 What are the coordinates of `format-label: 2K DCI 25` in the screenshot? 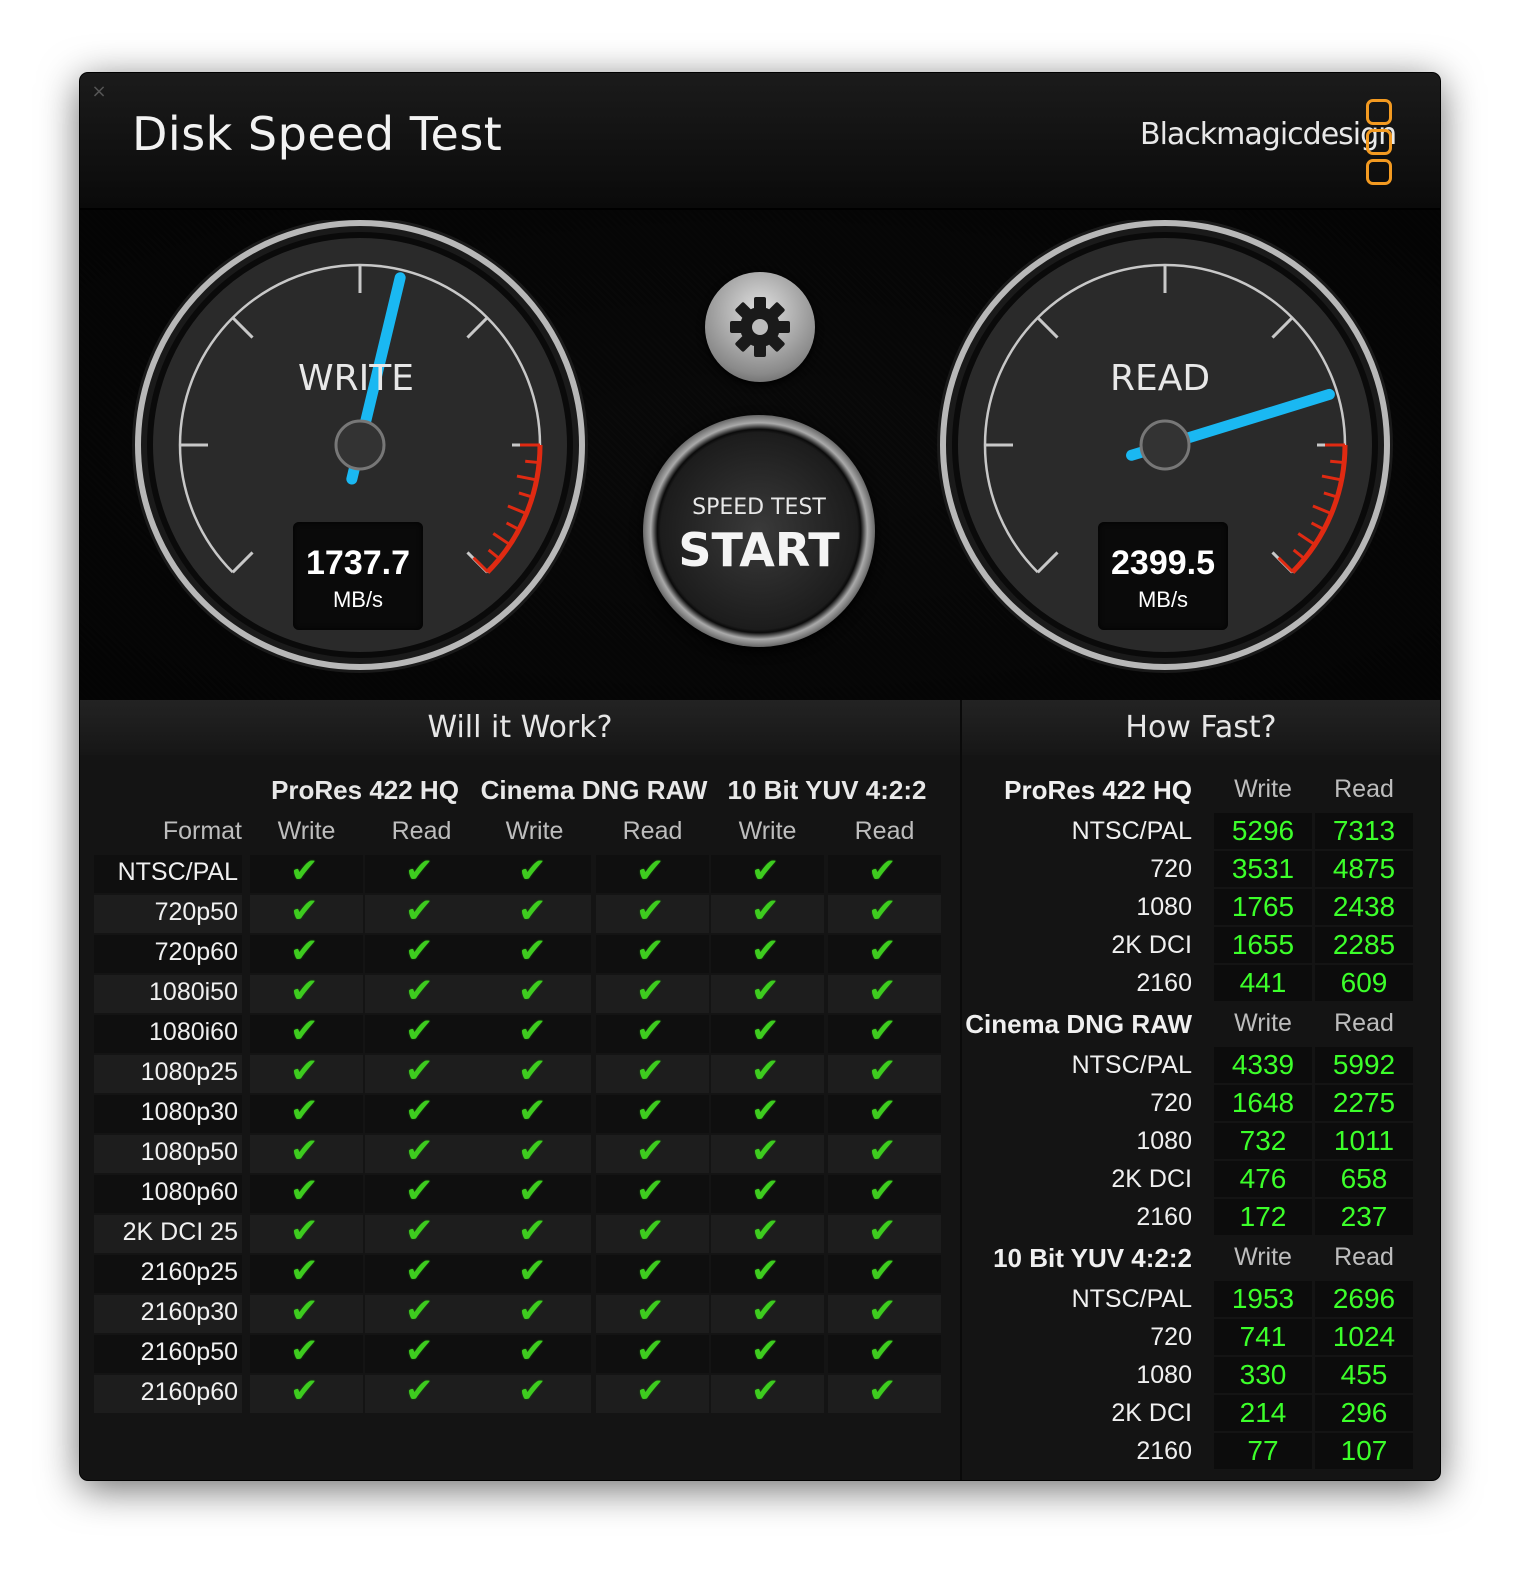 It's located at (180, 1232).